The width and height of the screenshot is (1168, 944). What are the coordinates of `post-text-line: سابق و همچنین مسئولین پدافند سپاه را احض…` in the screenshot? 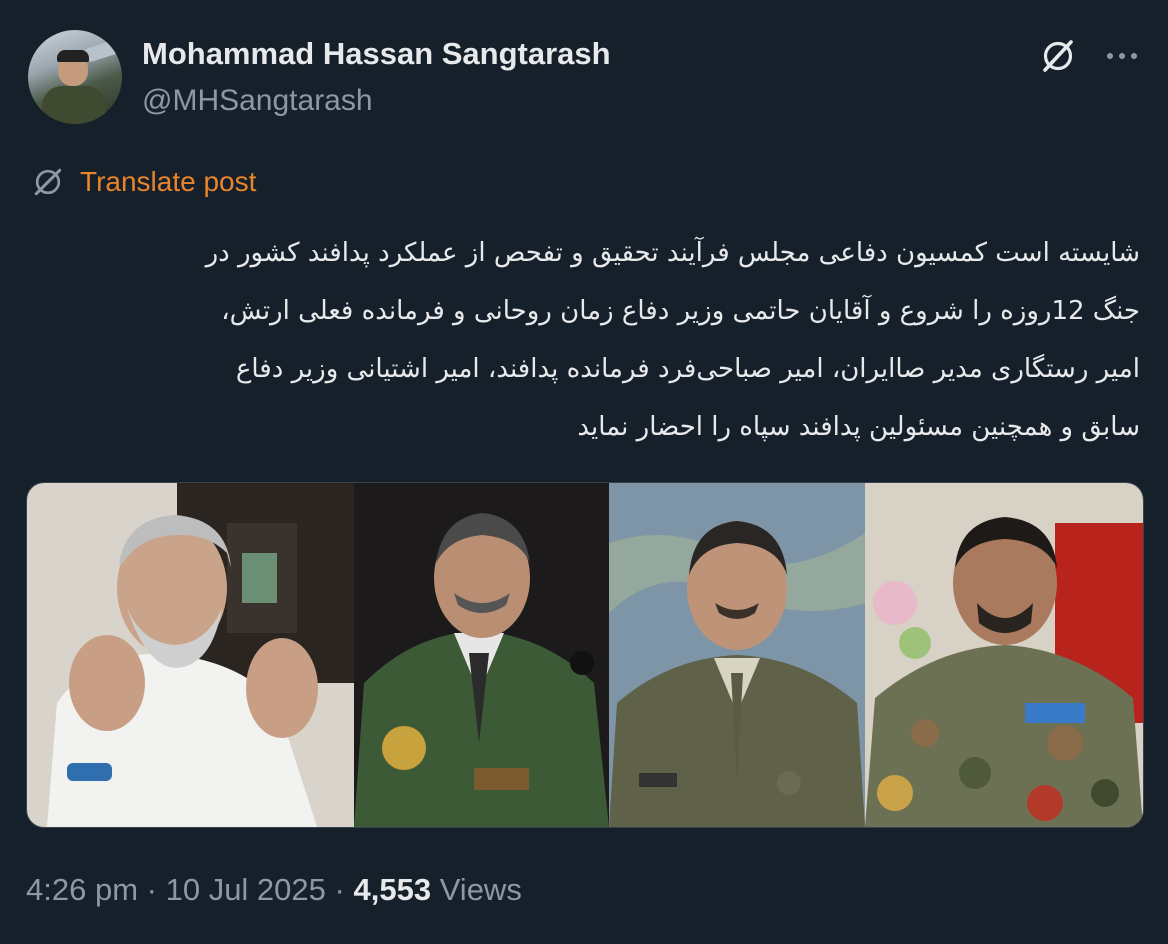 It's located at (858, 427).